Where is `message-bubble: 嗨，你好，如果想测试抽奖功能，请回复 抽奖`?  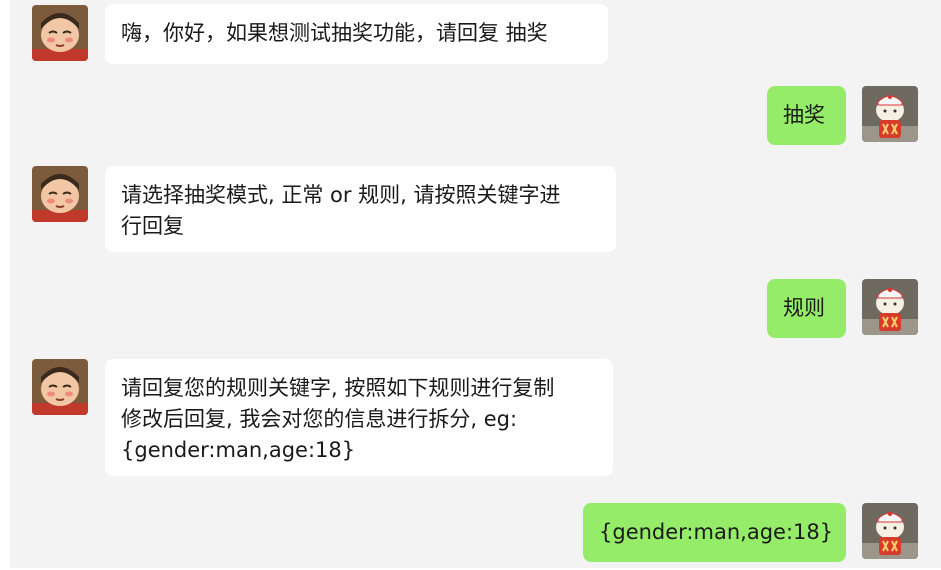
message-bubble: 嗨，你好，如果想测试抽奖功能，请回复 抽奖 is located at coordinates (356, 34).